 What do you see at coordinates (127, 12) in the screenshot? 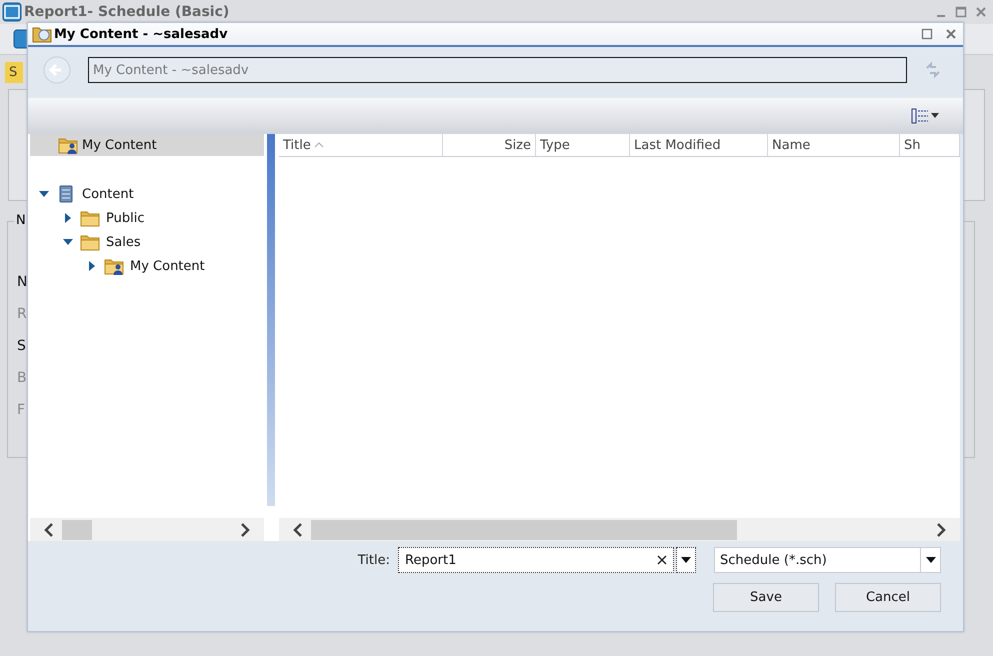
I see `window-title: Report1- Schedule (Basic)` at bounding box center [127, 12].